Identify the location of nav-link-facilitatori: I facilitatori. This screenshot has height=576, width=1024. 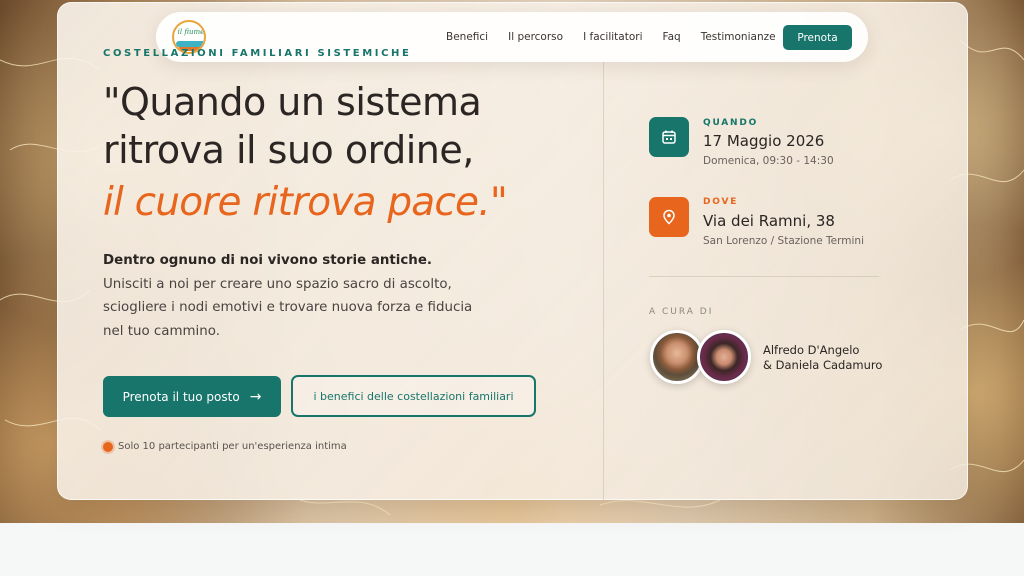
(612, 37).